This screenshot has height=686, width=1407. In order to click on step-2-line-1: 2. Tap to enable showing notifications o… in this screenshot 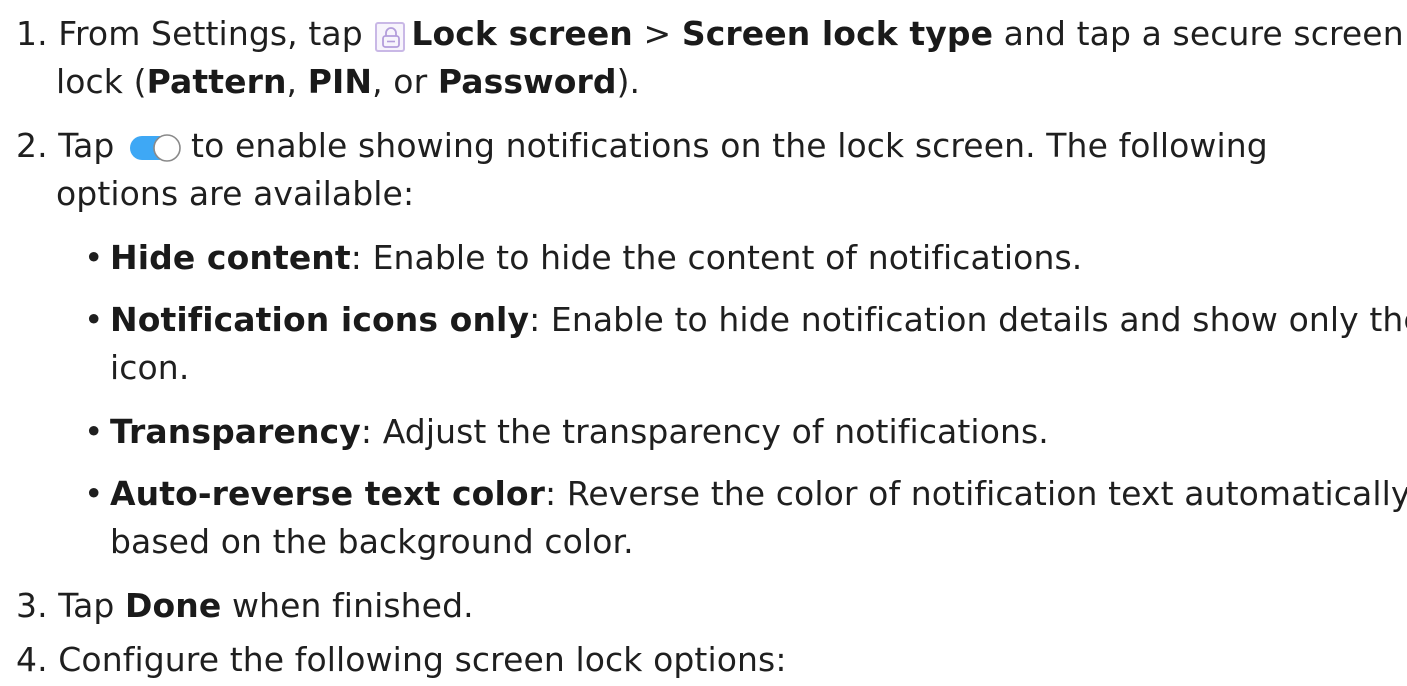, I will do `click(642, 146)`.